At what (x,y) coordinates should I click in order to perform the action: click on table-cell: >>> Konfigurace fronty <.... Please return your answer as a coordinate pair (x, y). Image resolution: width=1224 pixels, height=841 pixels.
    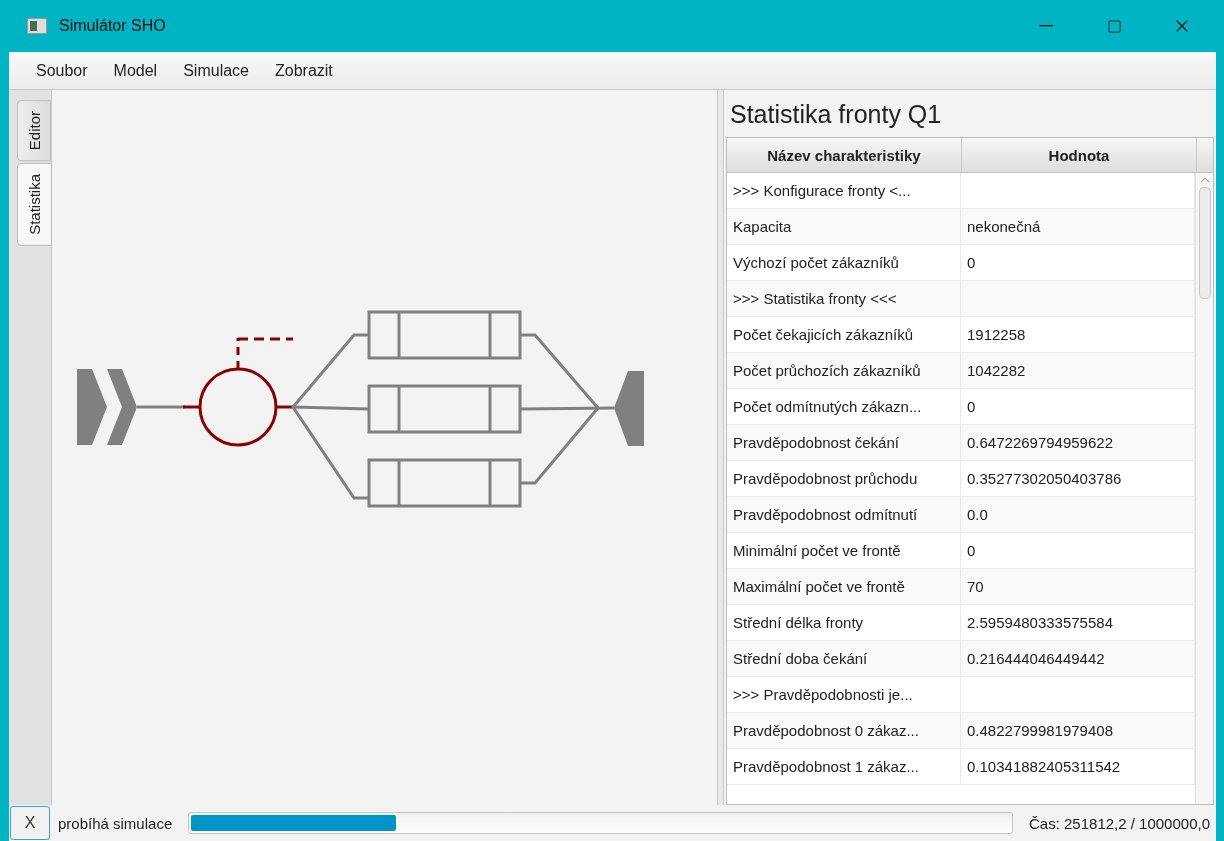
    Looking at the image, I should click on (844, 190).